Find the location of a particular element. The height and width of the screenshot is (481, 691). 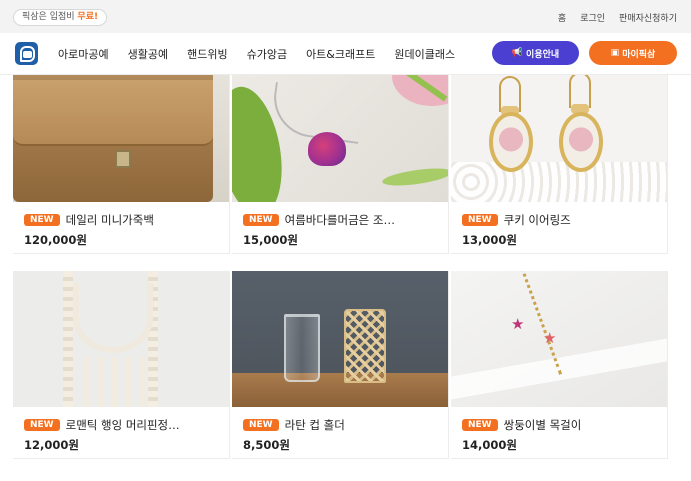

promo-highlight: 무료! is located at coordinates (88, 17).